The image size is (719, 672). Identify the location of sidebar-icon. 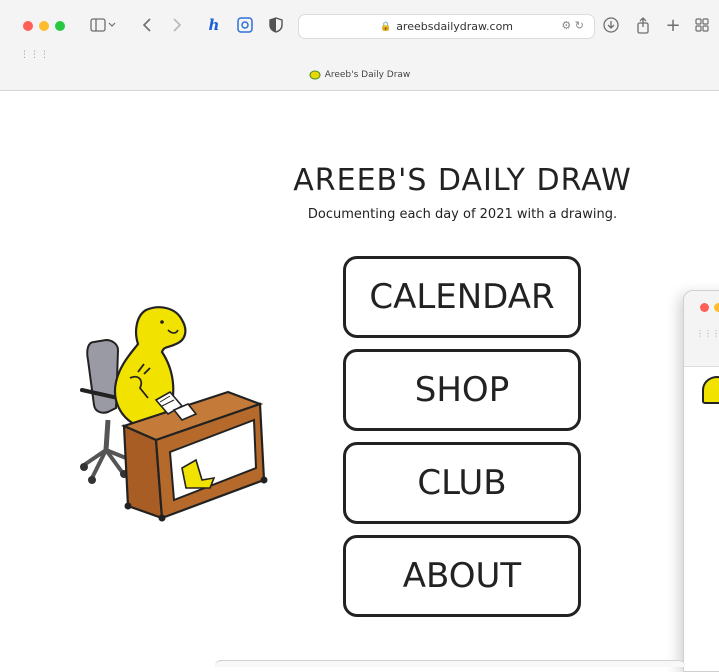
(103, 25).